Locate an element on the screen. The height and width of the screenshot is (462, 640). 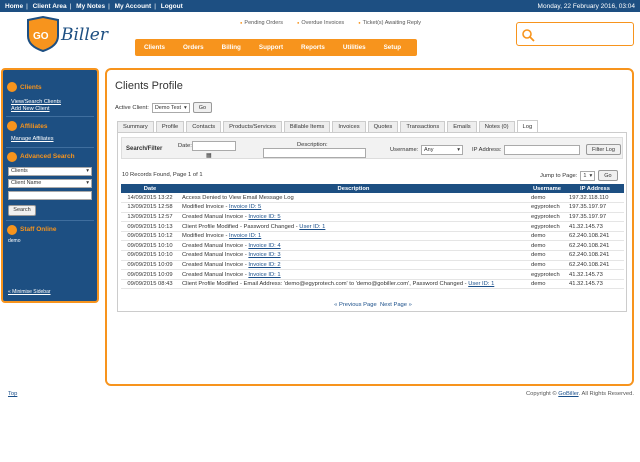
tab-contacts: Contacts is located at coordinates (204, 126).